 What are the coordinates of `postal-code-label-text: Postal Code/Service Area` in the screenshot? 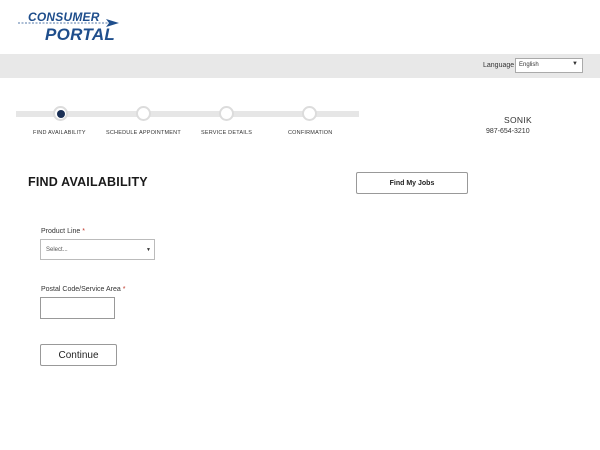 It's located at (81, 289).